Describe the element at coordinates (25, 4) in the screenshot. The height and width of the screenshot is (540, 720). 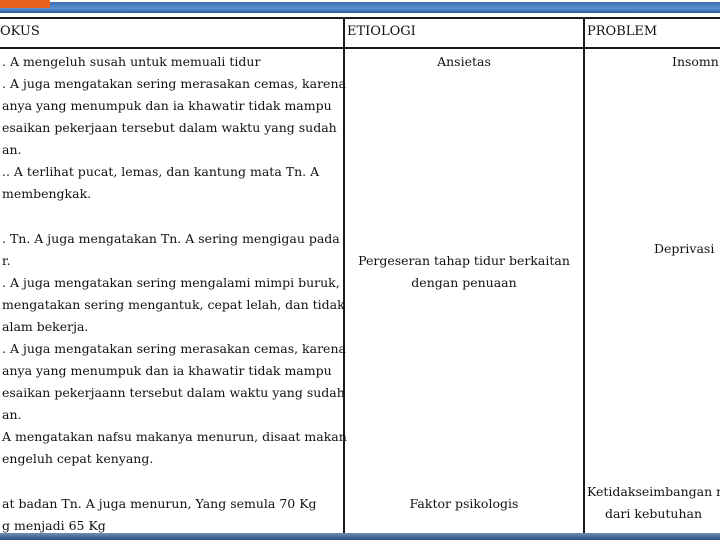
I see `header-accent` at that location.